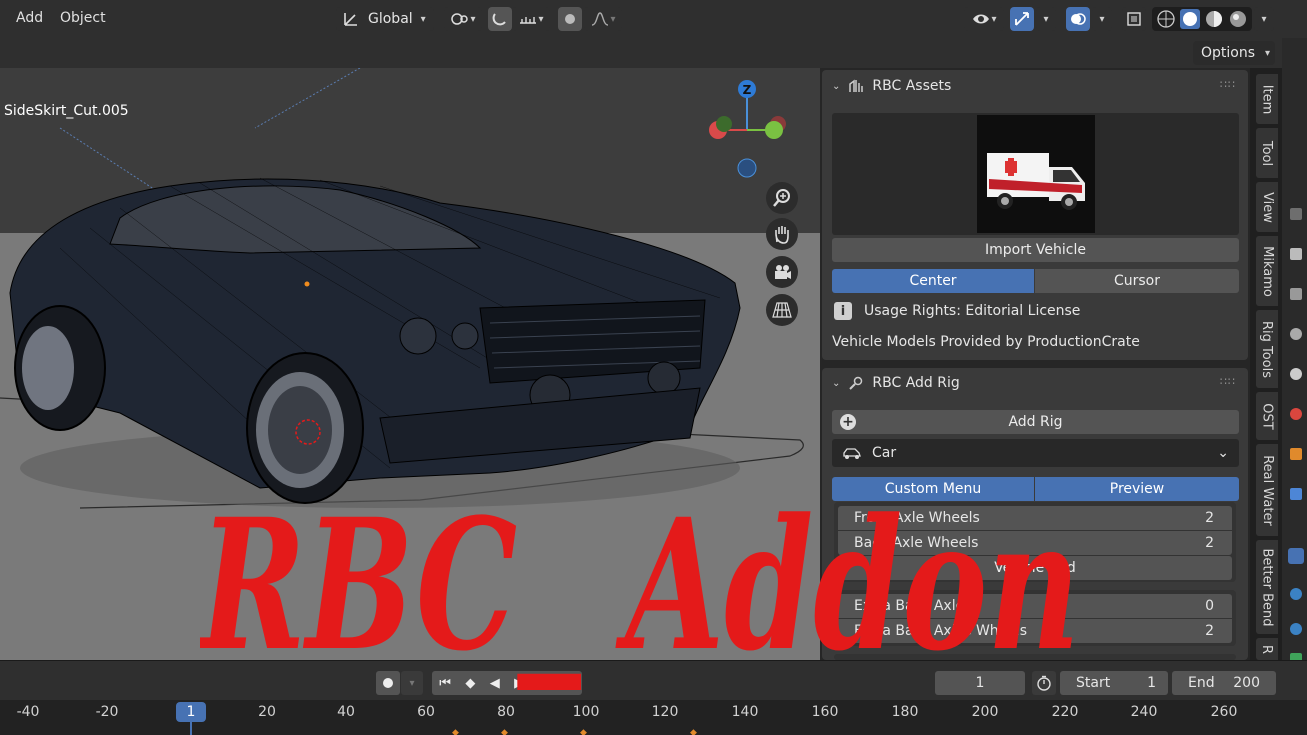  What do you see at coordinates (519, 683) in the screenshot?
I see `play-icon: ▶` at bounding box center [519, 683].